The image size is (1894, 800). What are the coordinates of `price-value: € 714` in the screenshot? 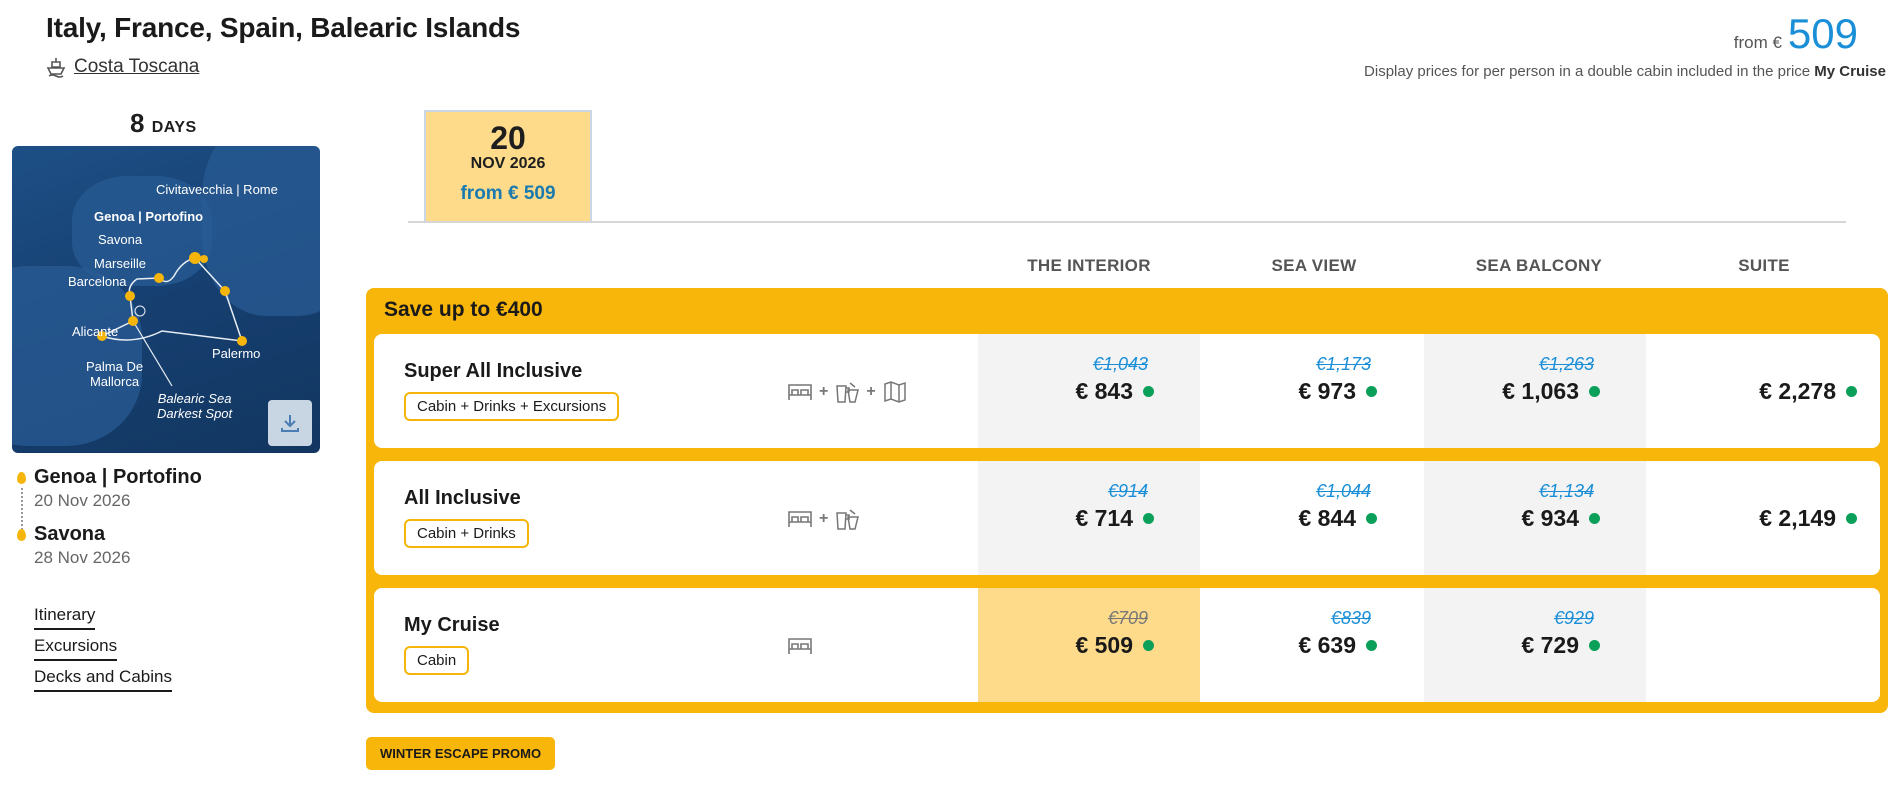 It's located at (1104, 518).